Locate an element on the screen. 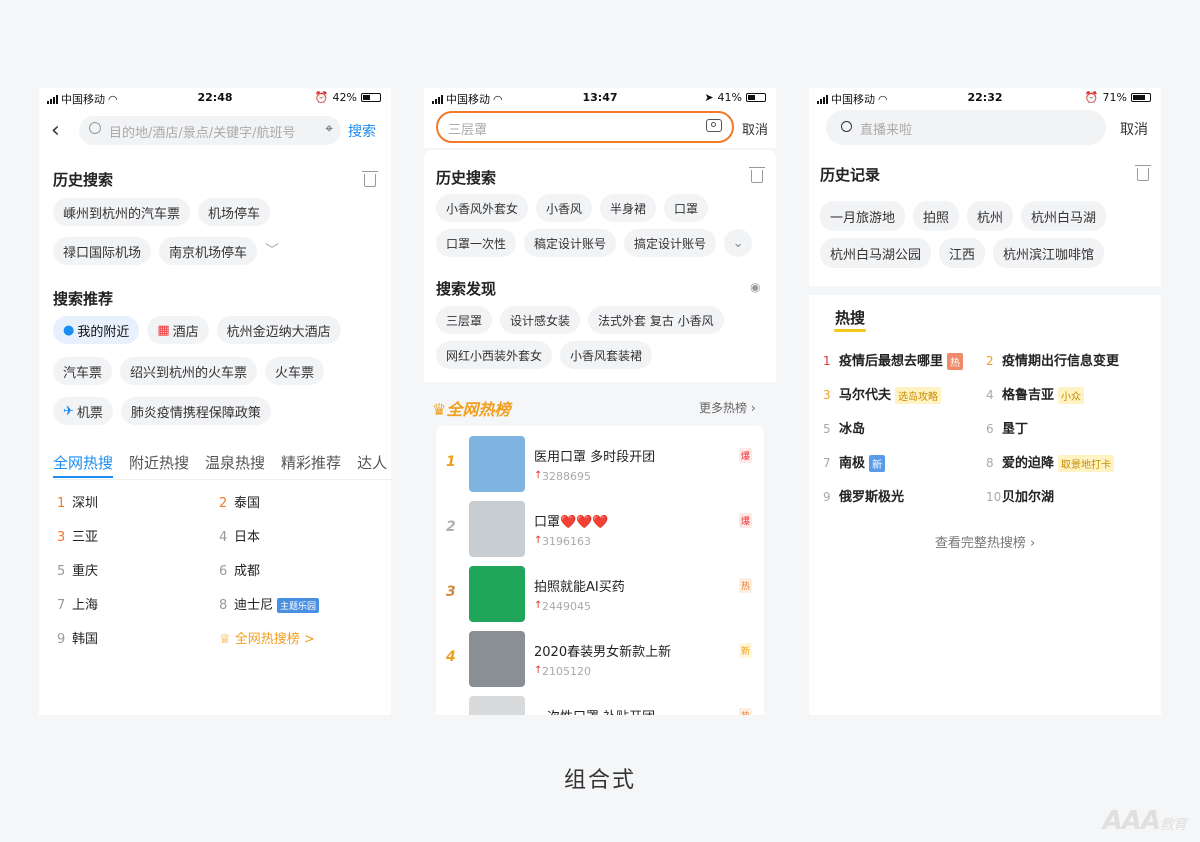  history-chip: 口罩 is located at coordinates (686, 208).